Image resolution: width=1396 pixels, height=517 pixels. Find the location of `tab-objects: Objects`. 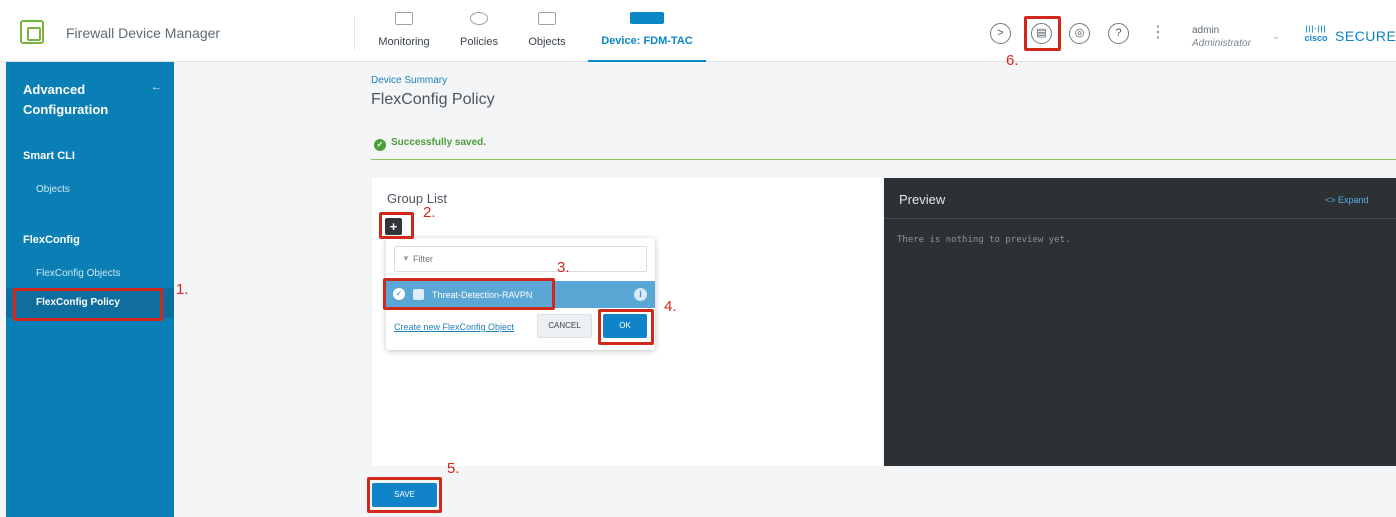

tab-objects: Objects is located at coordinates (547, 37).